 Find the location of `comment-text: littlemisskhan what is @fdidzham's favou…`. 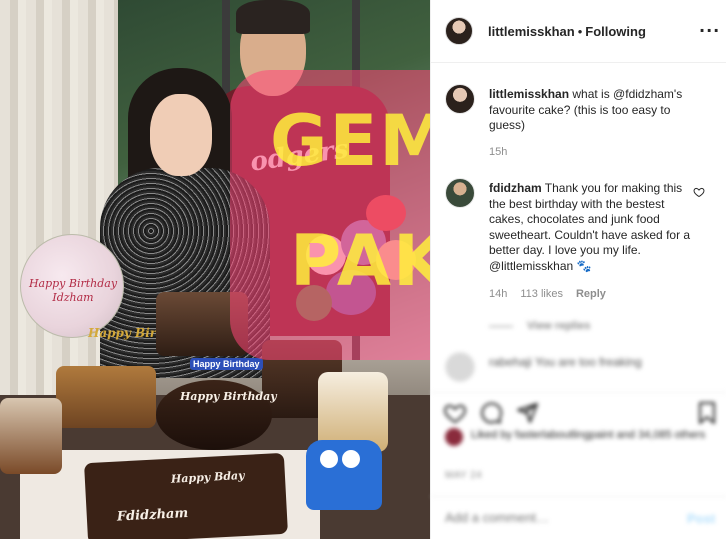

comment-text: littlemisskhan what is @fdidzham's favou… is located at coordinates (586, 109).